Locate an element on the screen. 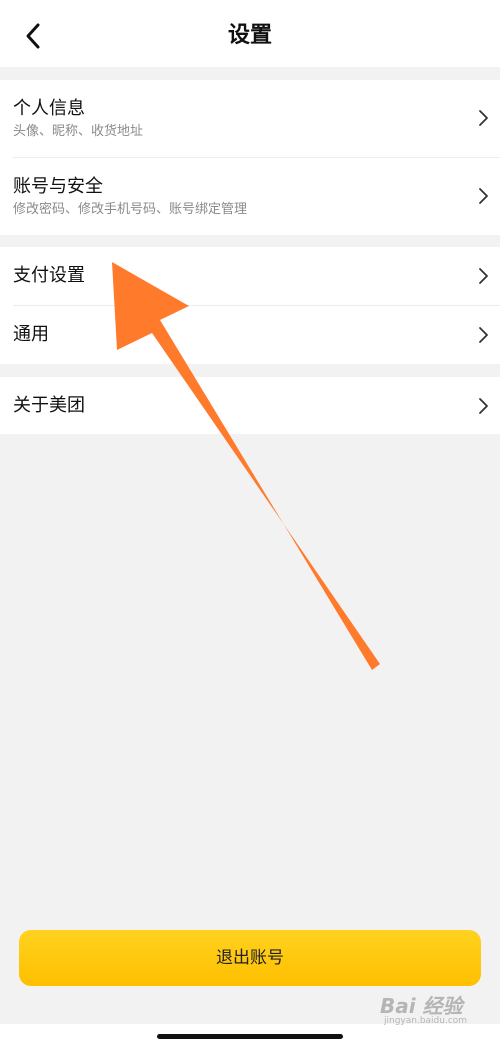 The height and width of the screenshot is (1046, 500). settings-item-title: 支付设置 is located at coordinates (49, 275).